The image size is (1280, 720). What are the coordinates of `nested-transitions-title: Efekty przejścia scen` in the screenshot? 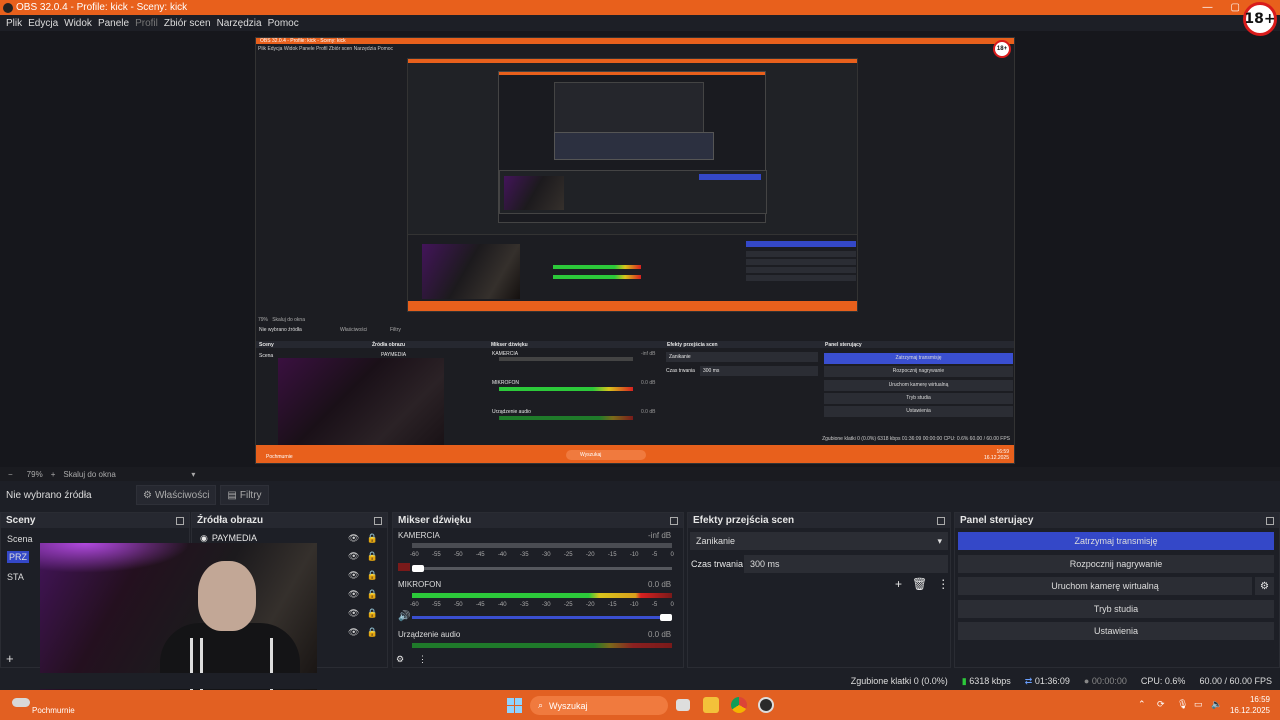 It's located at (692, 345).